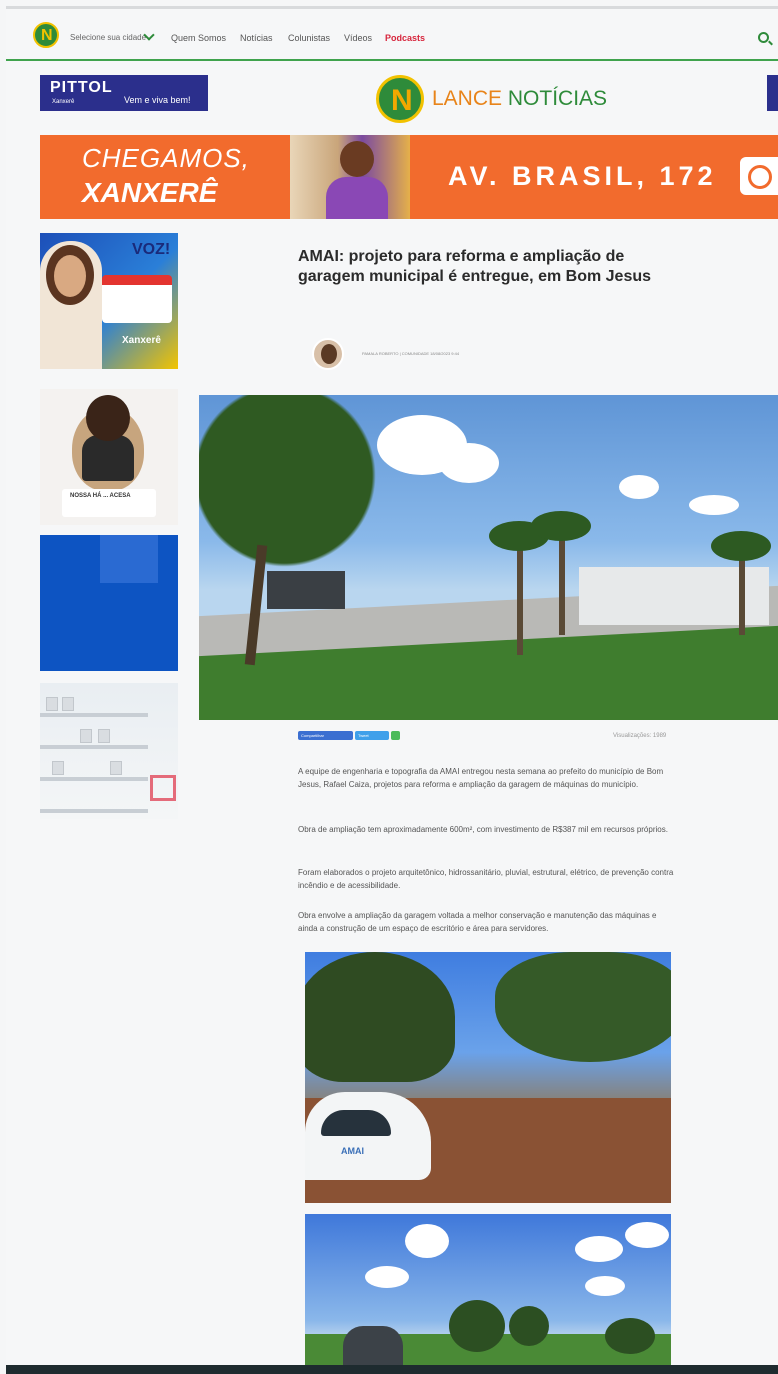 The width and height of the screenshot is (778, 1374). Describe the element at coordinates (124, 93) in the screenshot. I see `pittol-ad: PITTOL Xanxerê Vem e viva bem!` at that location.